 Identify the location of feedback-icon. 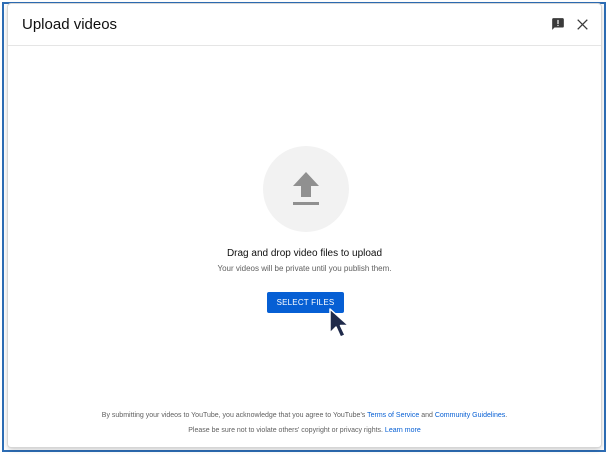
(558, 24).